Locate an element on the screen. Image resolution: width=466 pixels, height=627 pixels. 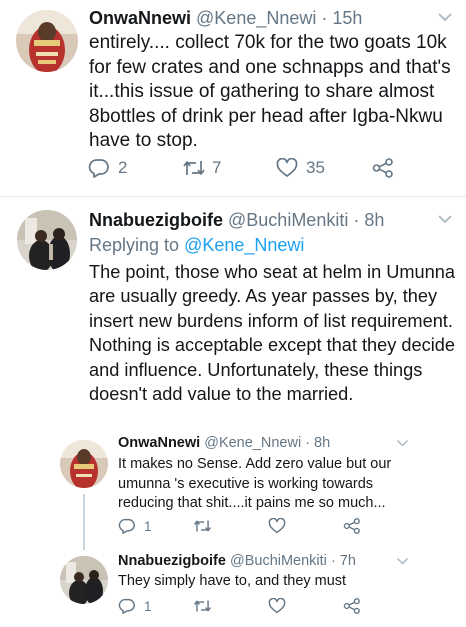
tweet-text: They simply have to, and they must is located at coordinates (232, 582).